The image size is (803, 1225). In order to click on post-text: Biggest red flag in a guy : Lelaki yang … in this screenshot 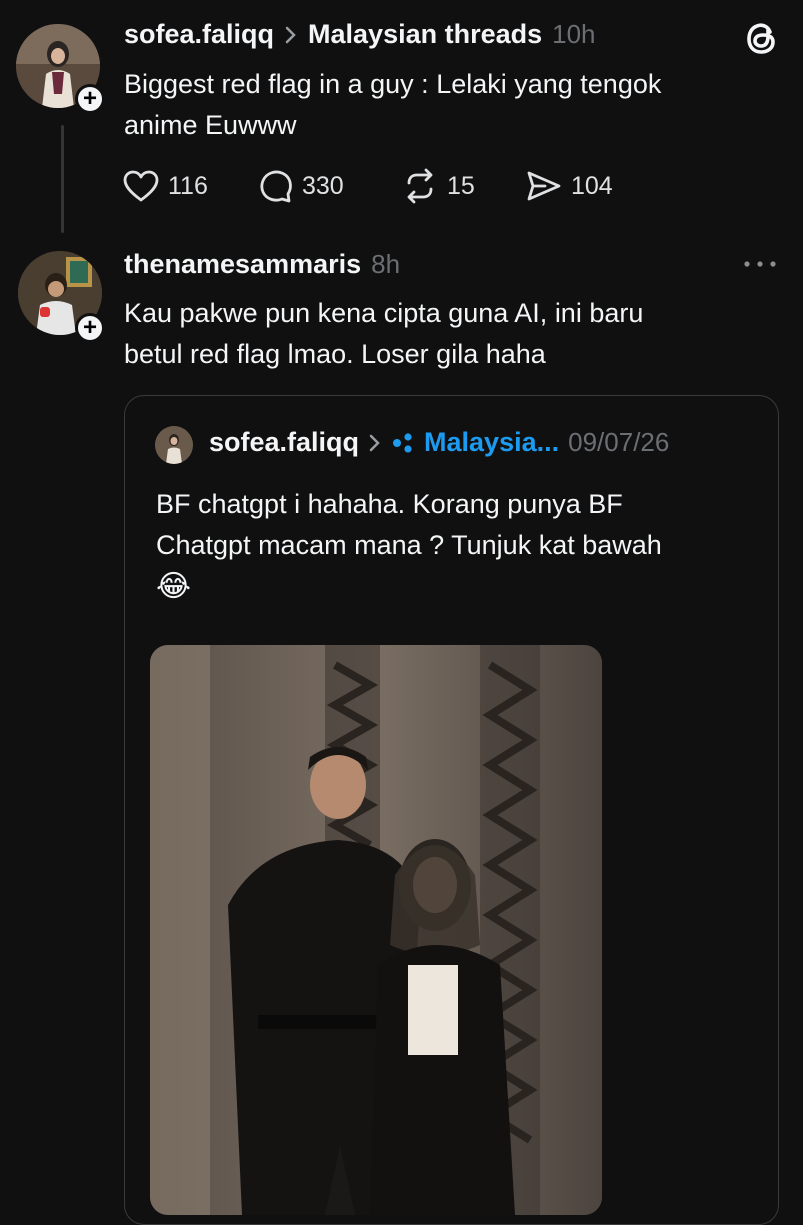, I will do `click(454, 105)`.